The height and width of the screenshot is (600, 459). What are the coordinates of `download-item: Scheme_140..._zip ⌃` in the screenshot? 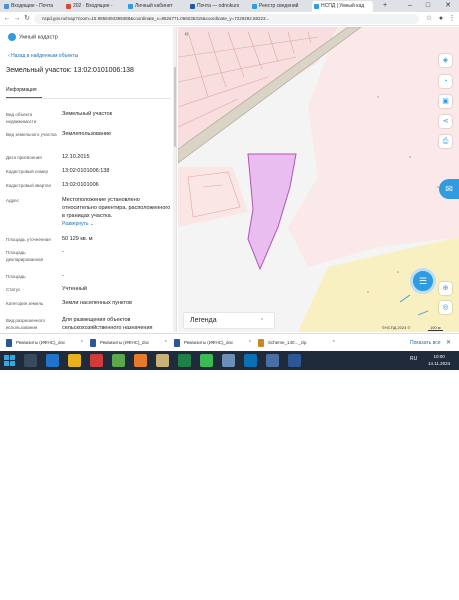 It's located at (298, 343).